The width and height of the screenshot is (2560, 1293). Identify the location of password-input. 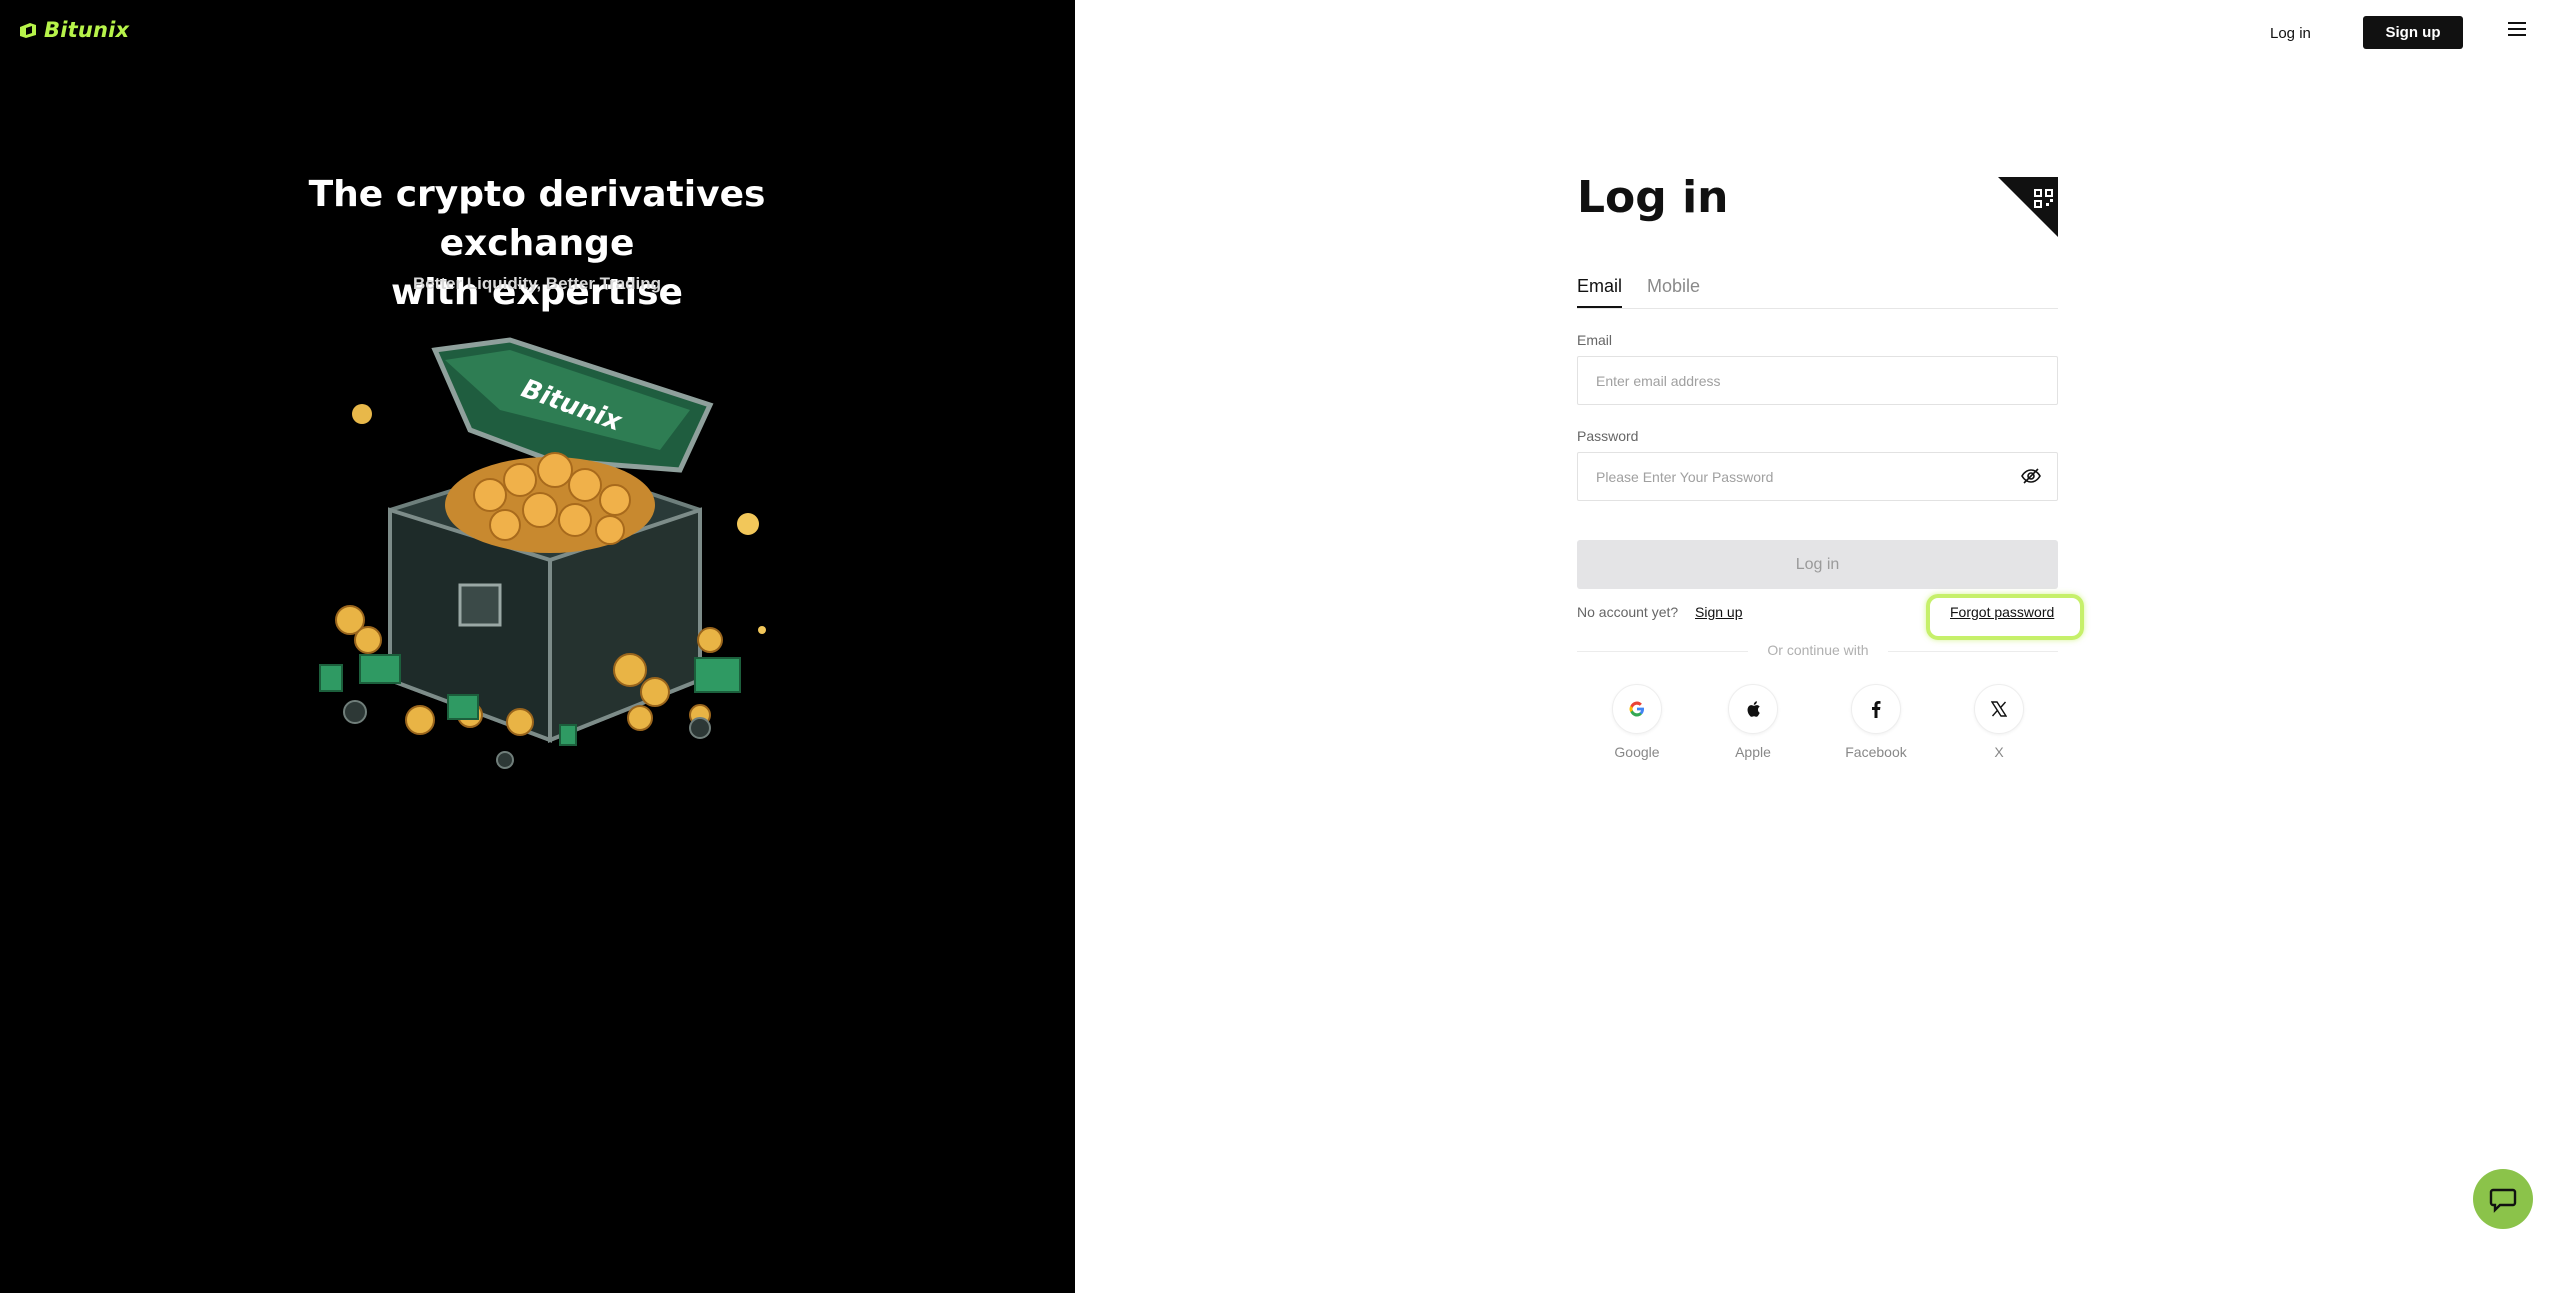
(1796, 476).